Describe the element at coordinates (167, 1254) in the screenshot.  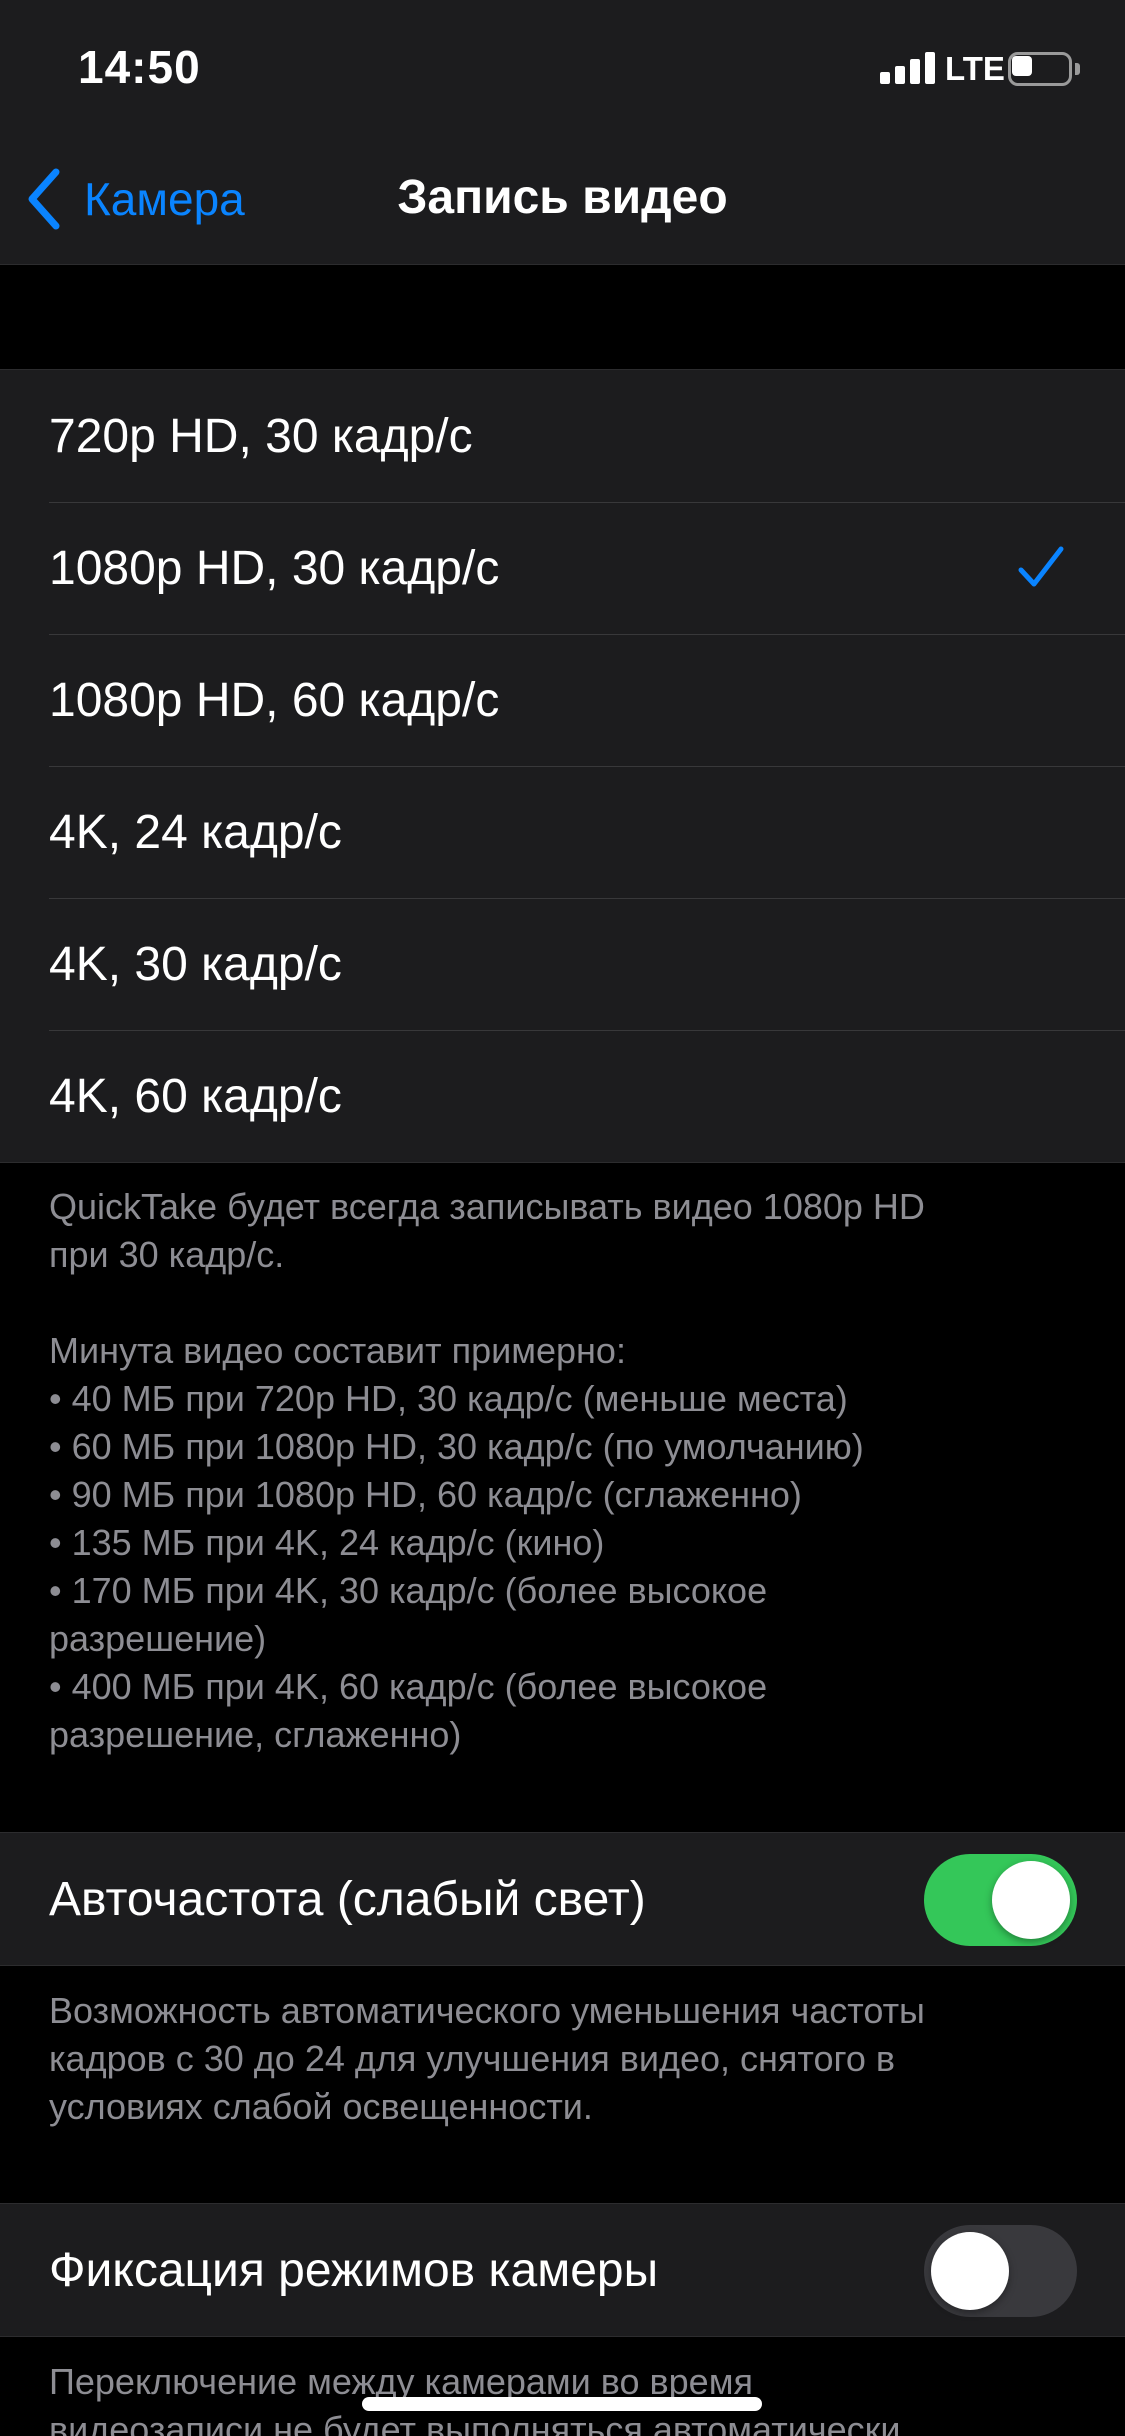
I see `footer-line: при 30 кадр/с.` at that location.